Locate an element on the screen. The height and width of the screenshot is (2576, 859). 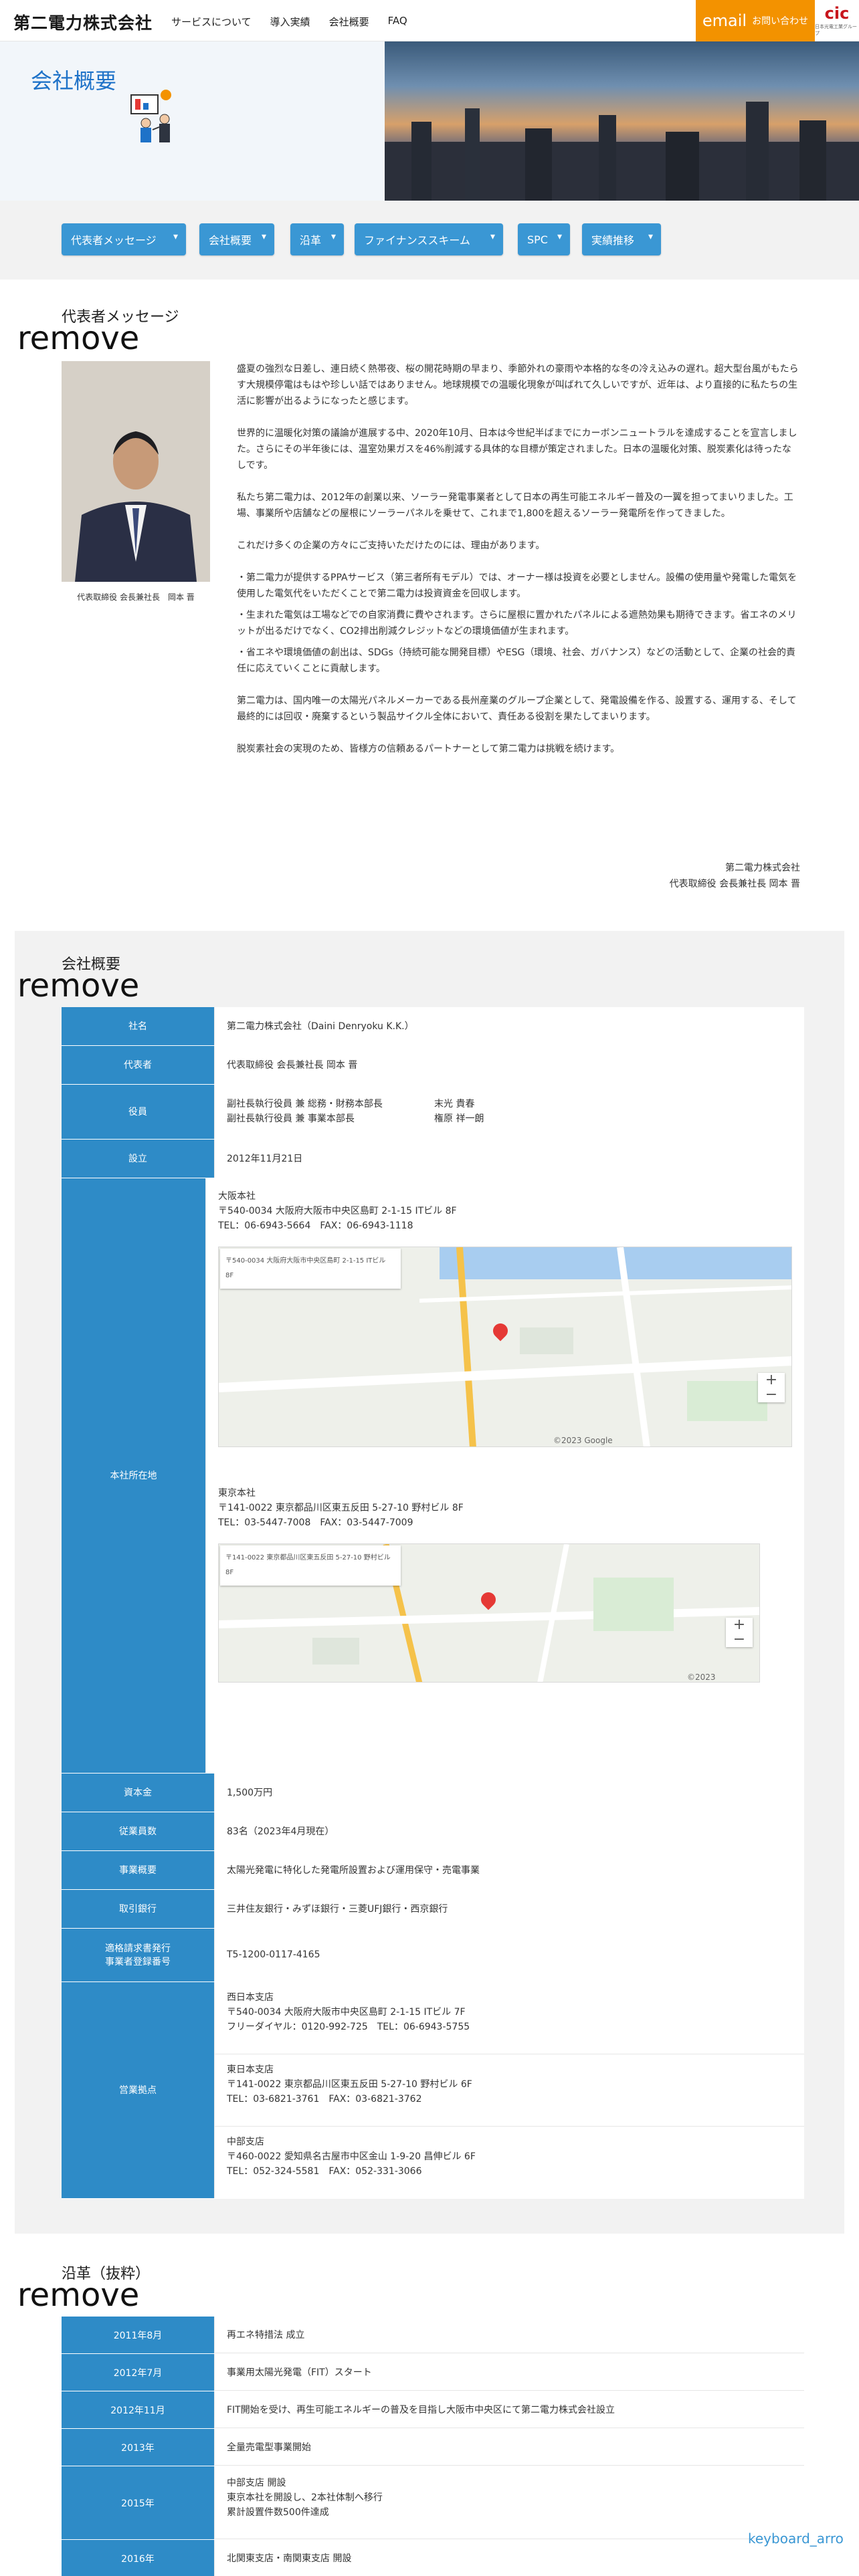
overview-heading-en: remove is located at coordinates (78, 986).